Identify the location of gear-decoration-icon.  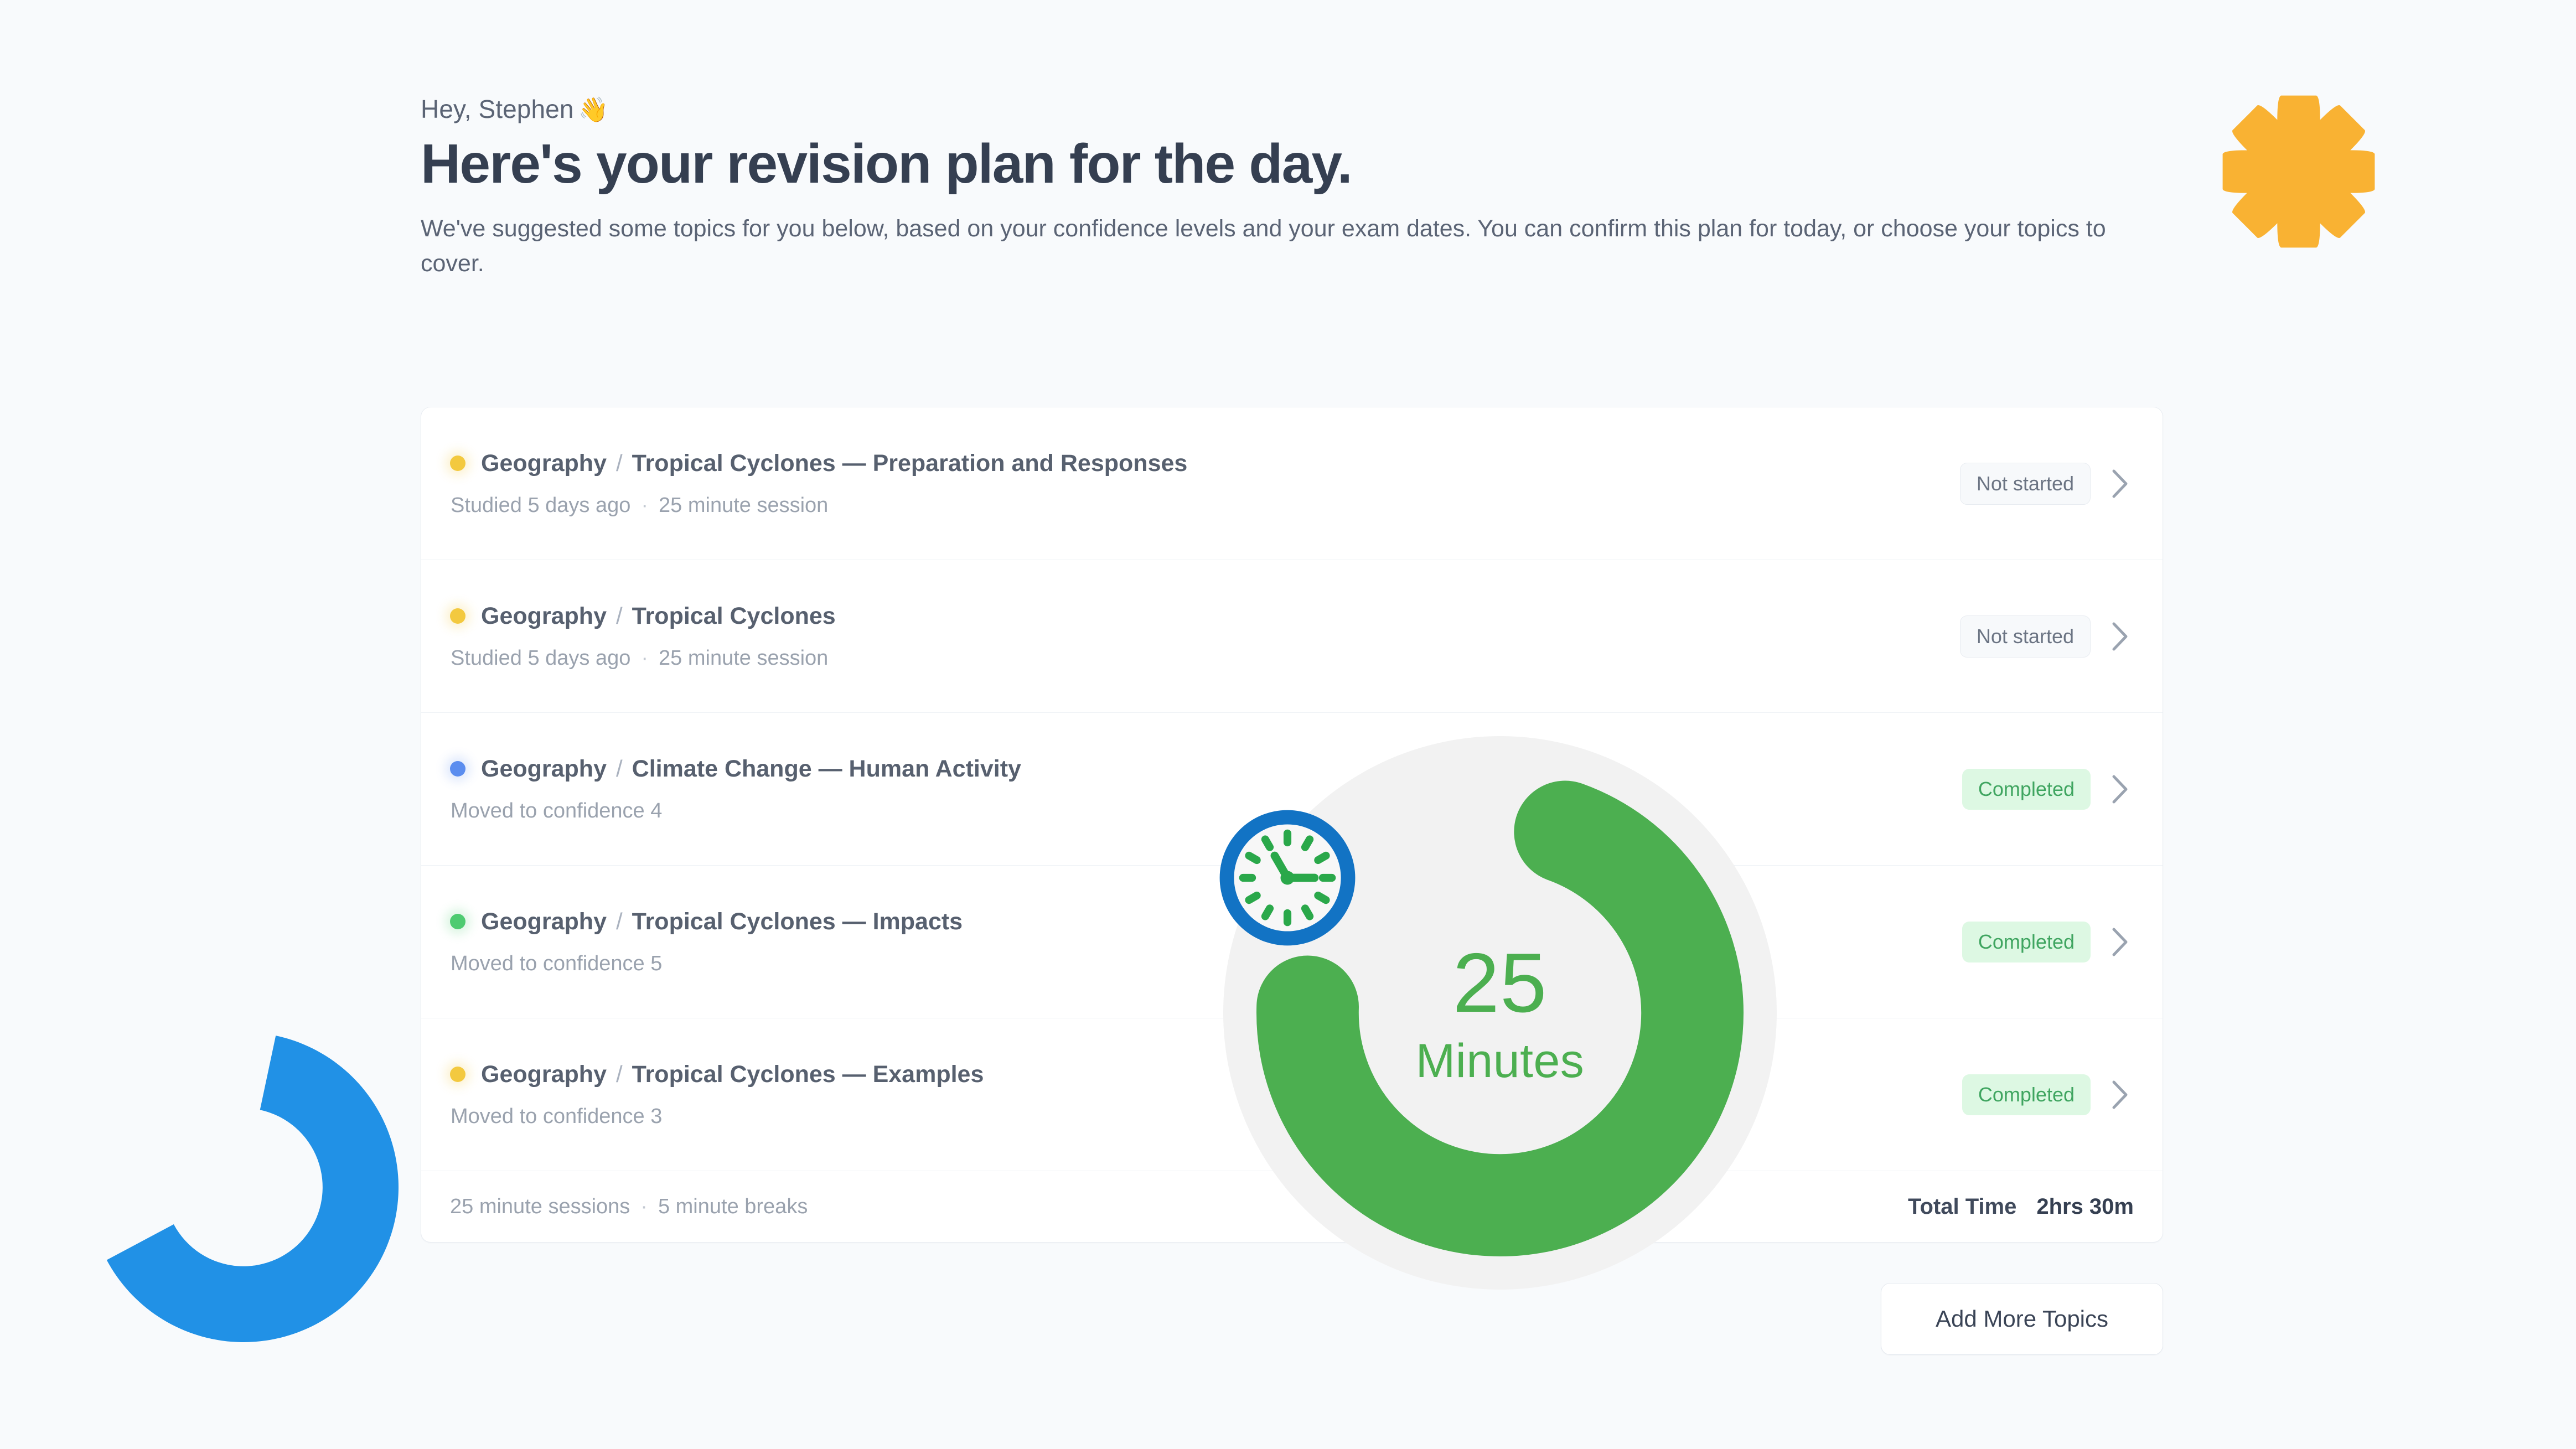
(2298, 171).